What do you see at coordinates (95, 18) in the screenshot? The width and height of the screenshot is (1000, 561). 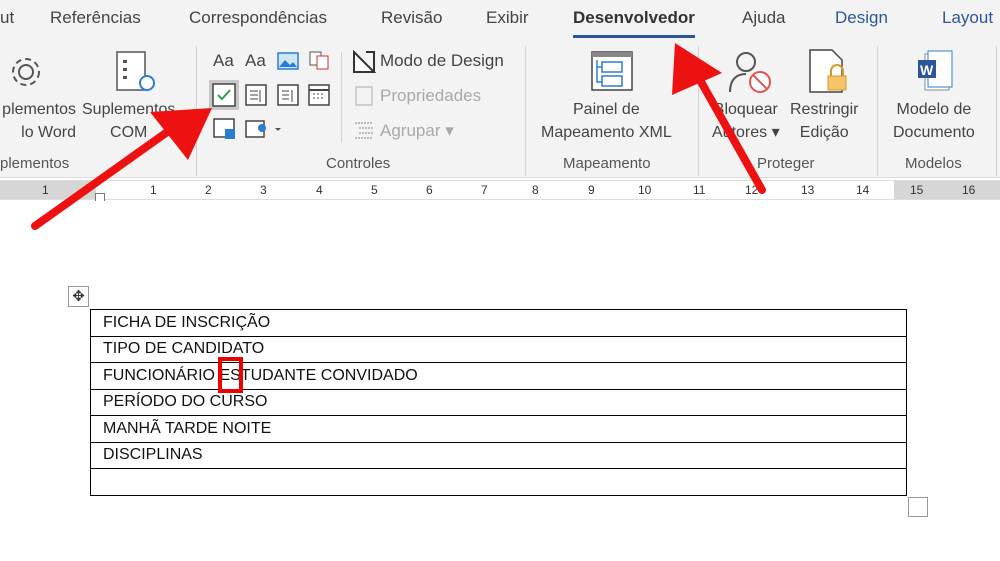 I see `tab-referencias: Referências` at bounding box center [95, 18].